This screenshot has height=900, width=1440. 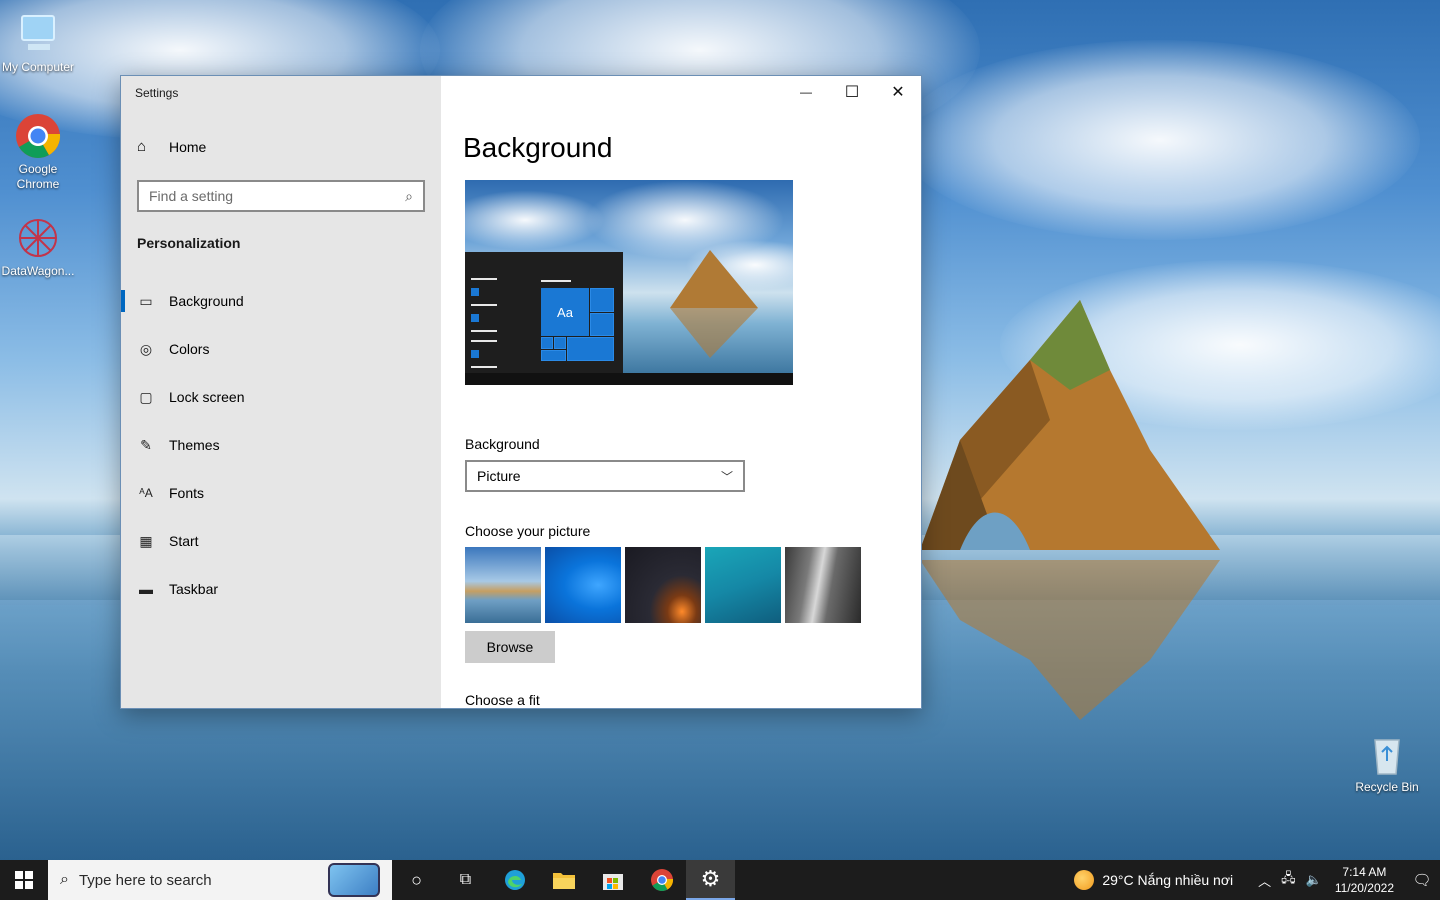 I want to click on home-icon: ⌂, so click(x=142, y=146).